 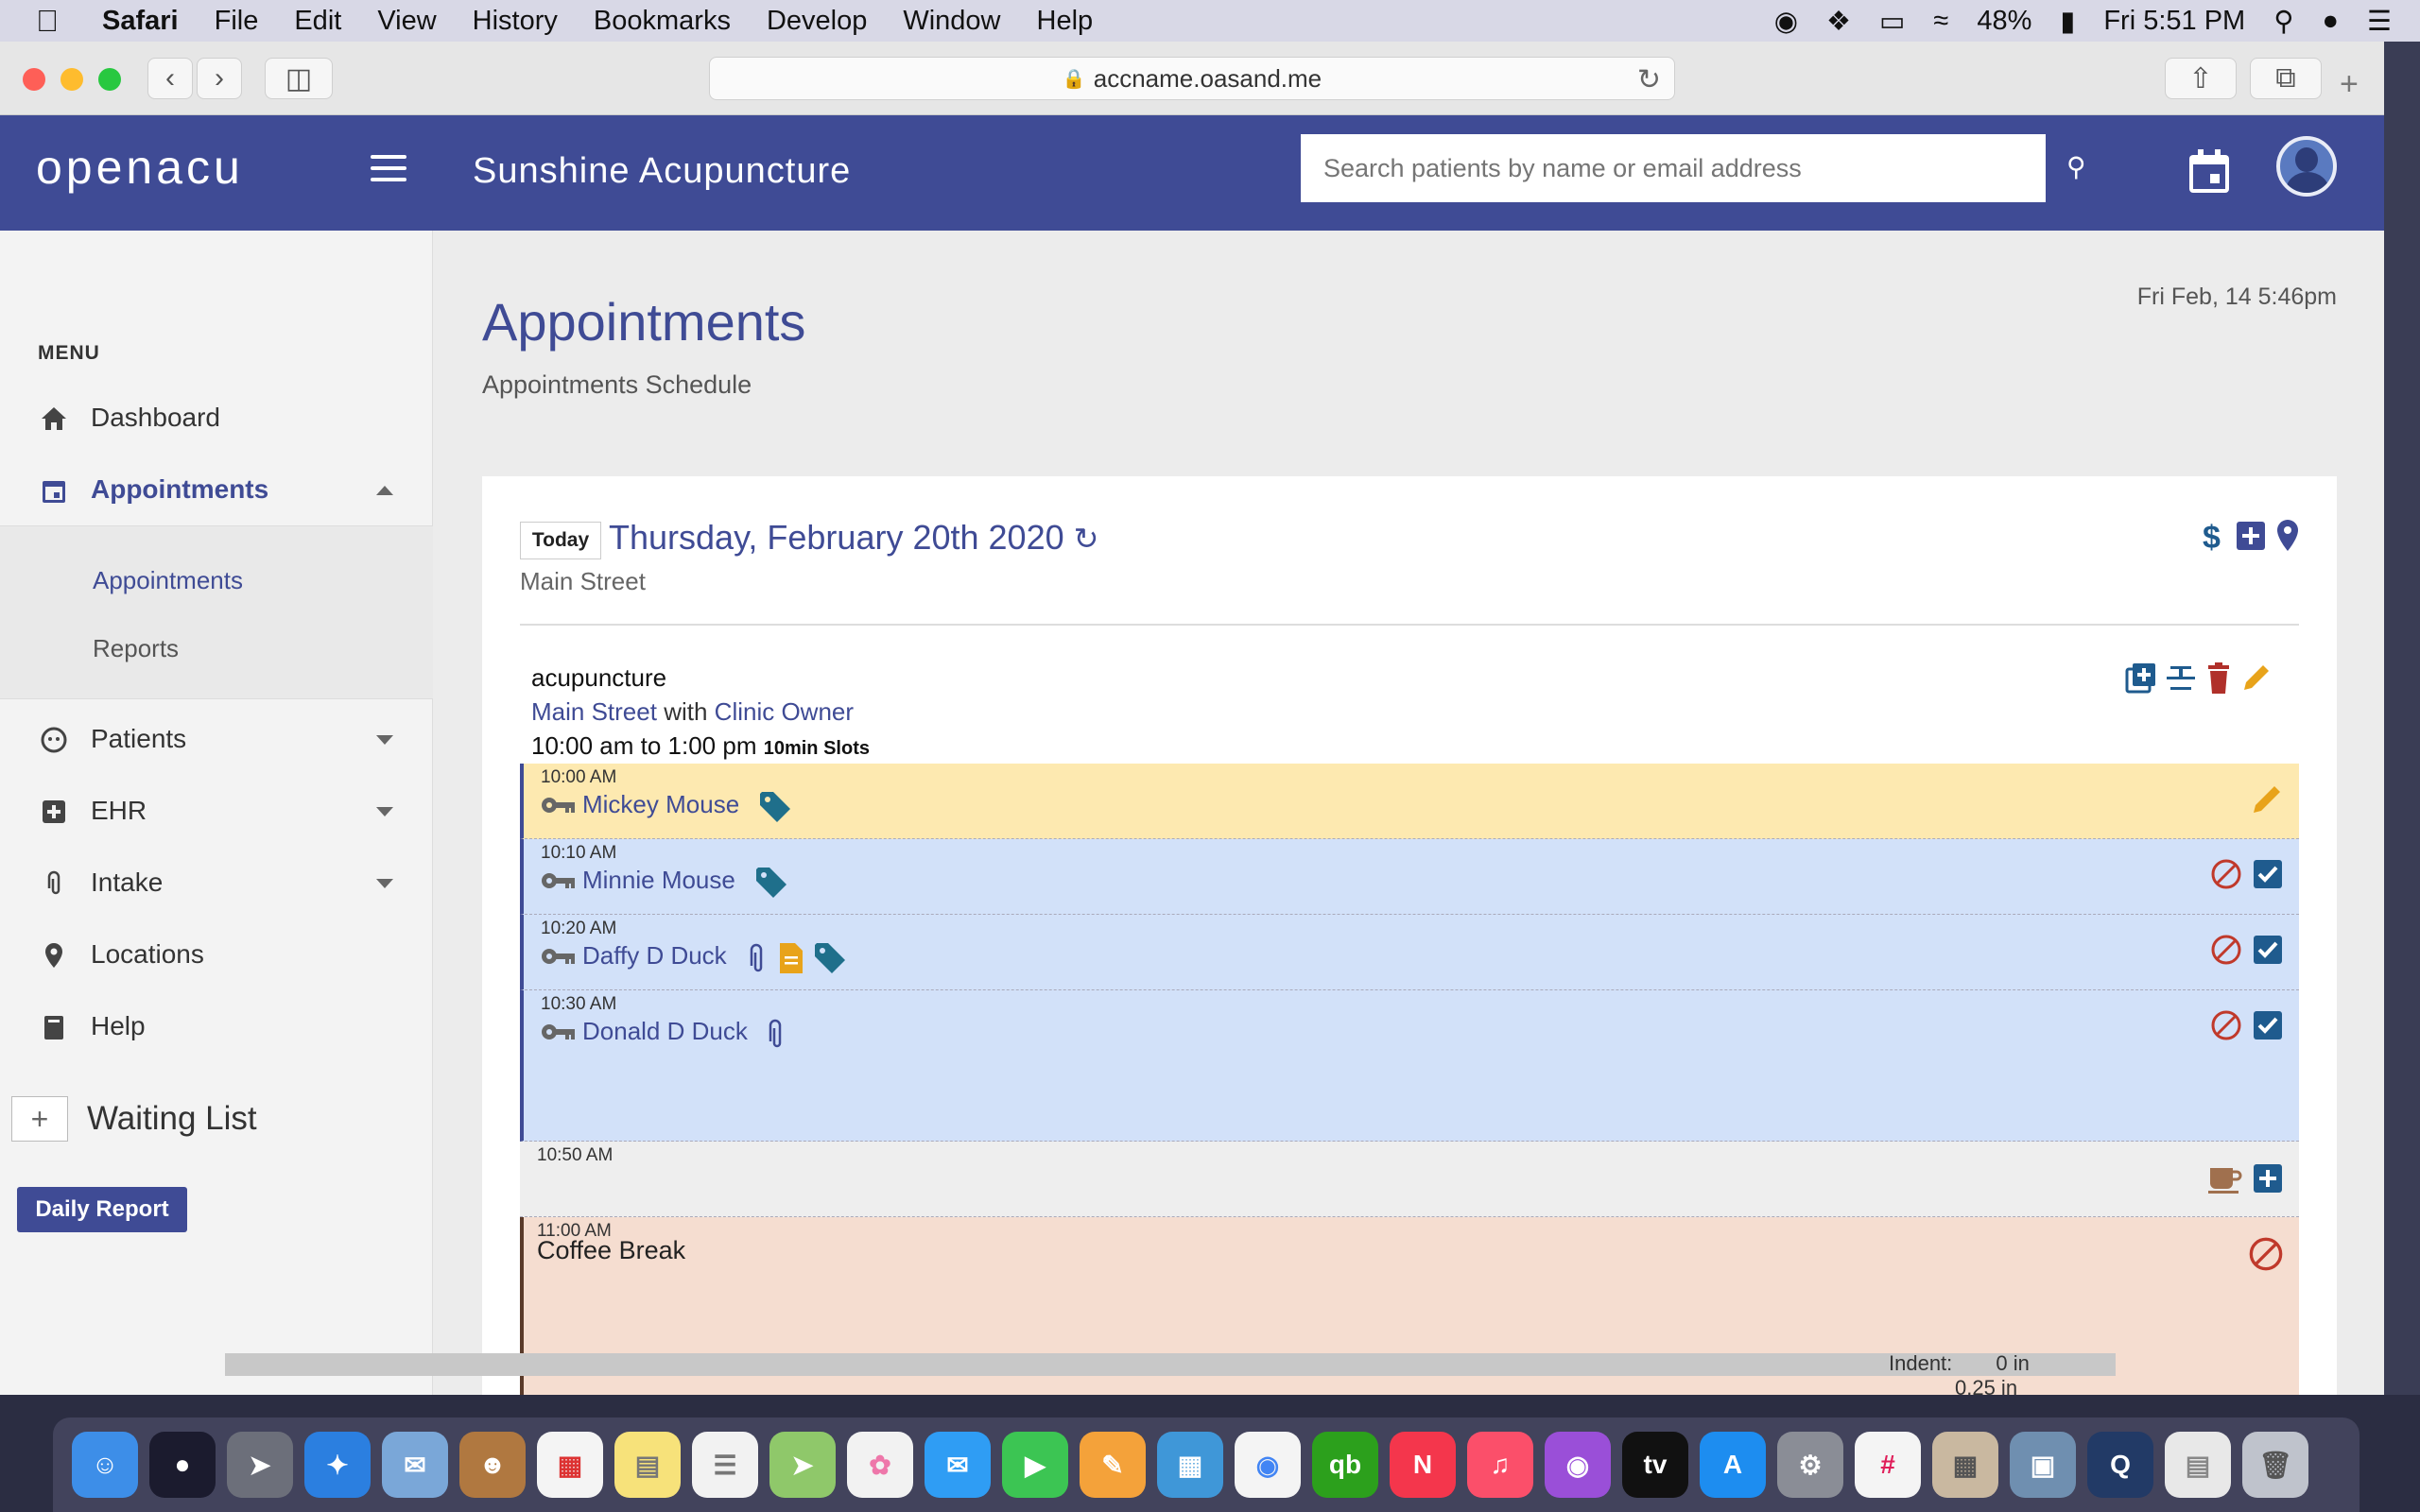 I want to click on share-icon: ⇧, so click(x=2201, y=78).